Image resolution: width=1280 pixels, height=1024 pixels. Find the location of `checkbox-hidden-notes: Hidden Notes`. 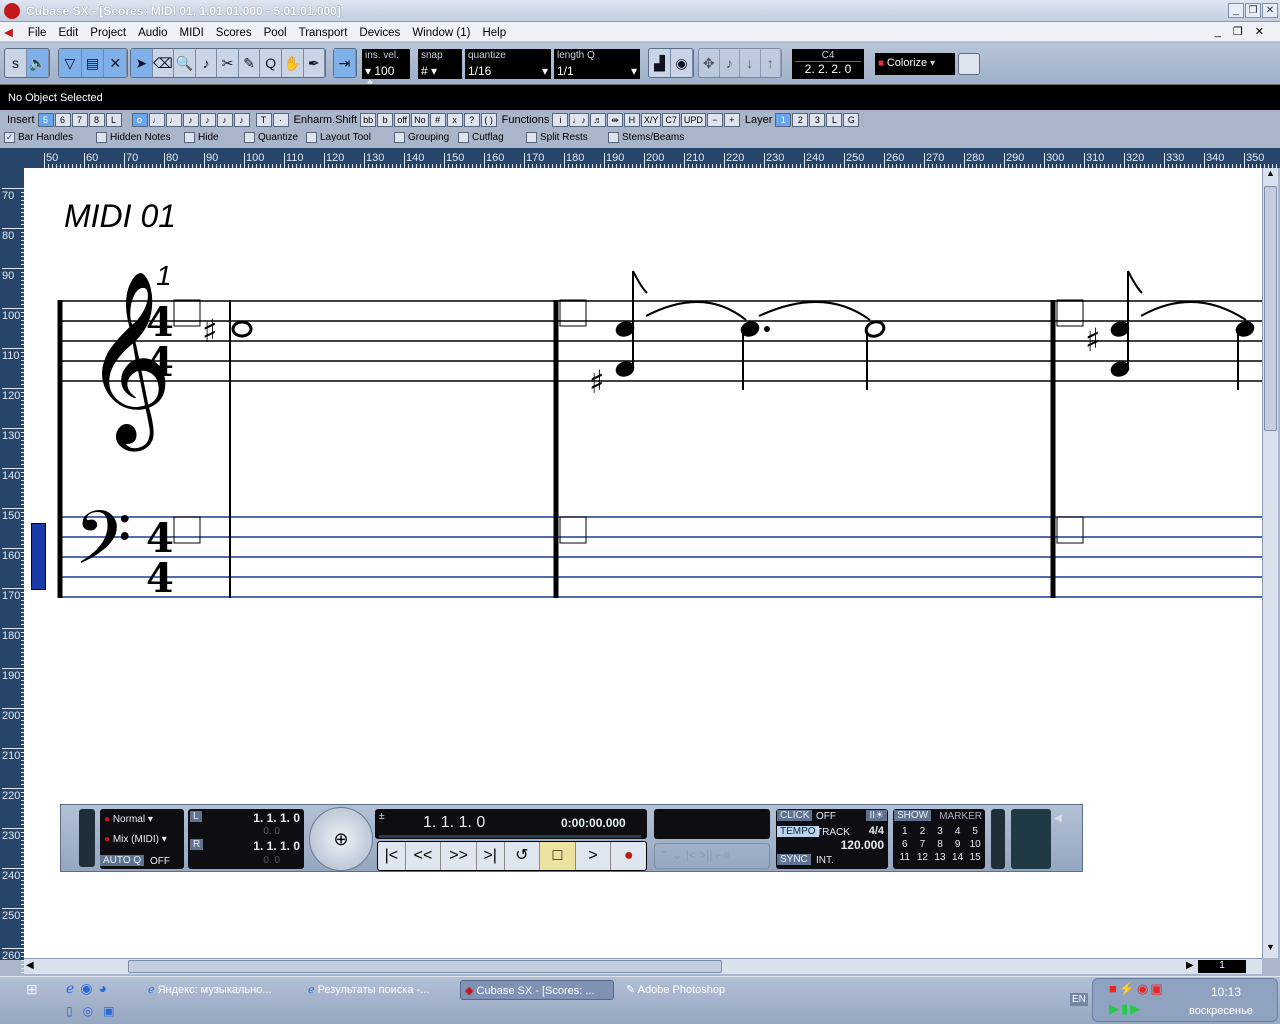

checkbox-hidden-notes: Hidden Notes is located at coordinates (133, 137).